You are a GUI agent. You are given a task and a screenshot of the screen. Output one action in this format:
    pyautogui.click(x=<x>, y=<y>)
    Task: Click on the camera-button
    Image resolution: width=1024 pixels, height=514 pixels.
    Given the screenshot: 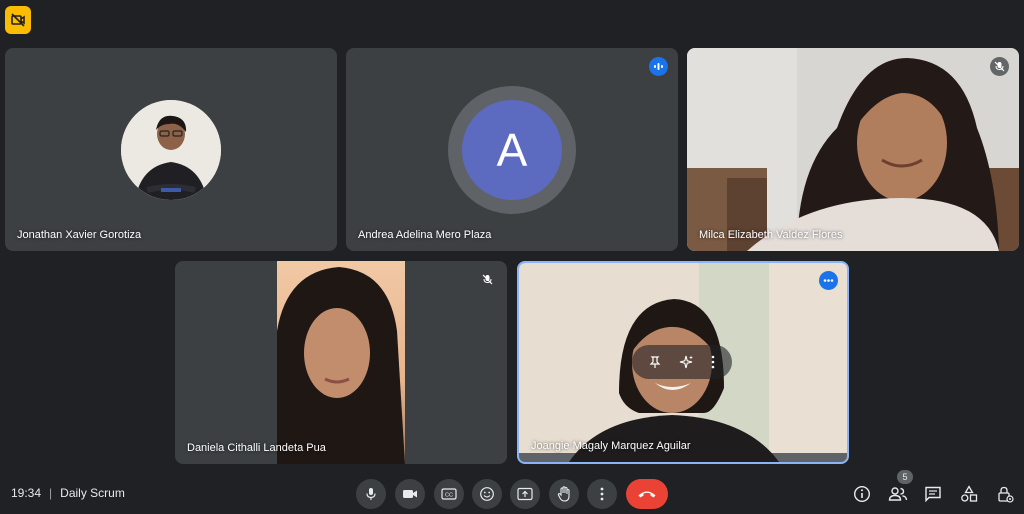 What is the action you would take?
    pyautogui.click(x=410, y=494)
    